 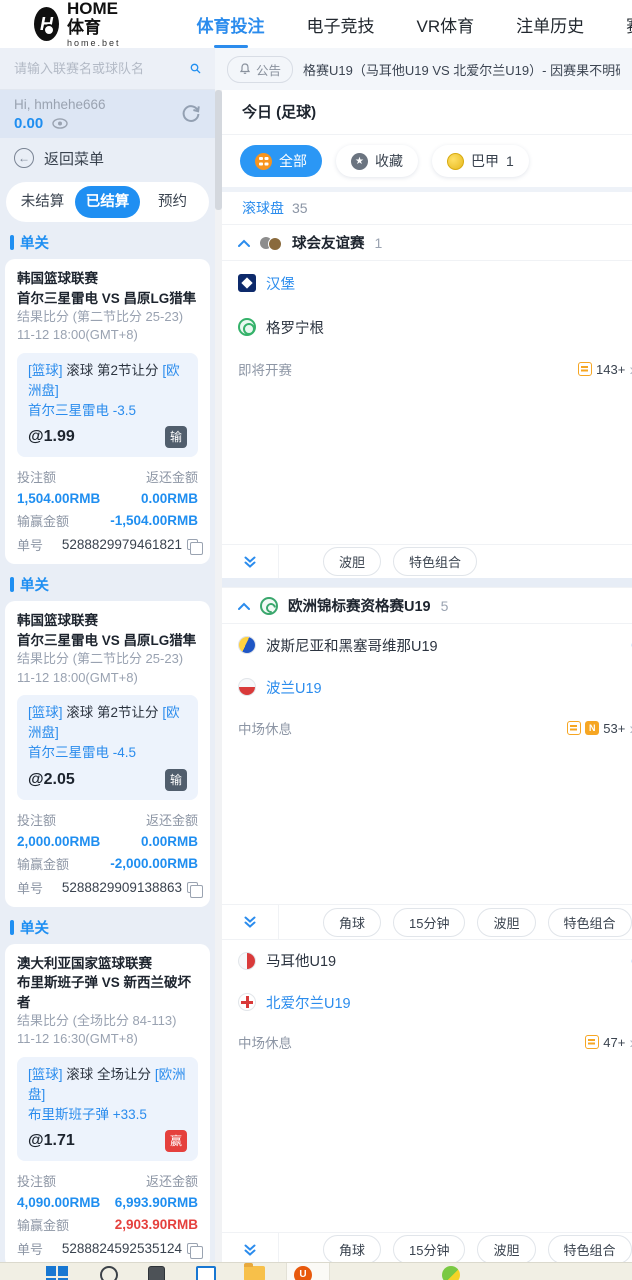 I want to click on team-row-malta-u19: 马耳他U19 0, so click(x=427, y=960).